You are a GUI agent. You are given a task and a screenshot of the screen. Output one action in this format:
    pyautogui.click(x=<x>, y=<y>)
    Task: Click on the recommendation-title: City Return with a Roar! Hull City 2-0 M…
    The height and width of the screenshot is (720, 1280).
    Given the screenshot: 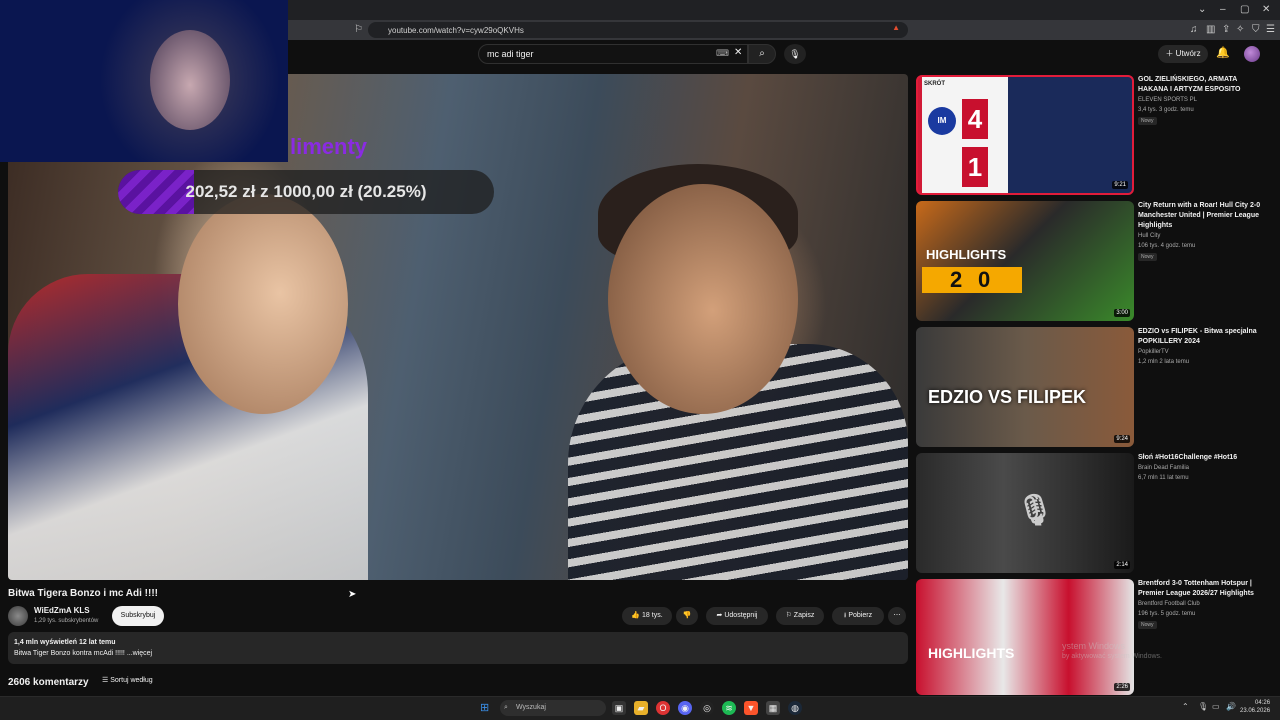 What is the action you would take?
    pyautogui.click(x=1203, y=216)
    